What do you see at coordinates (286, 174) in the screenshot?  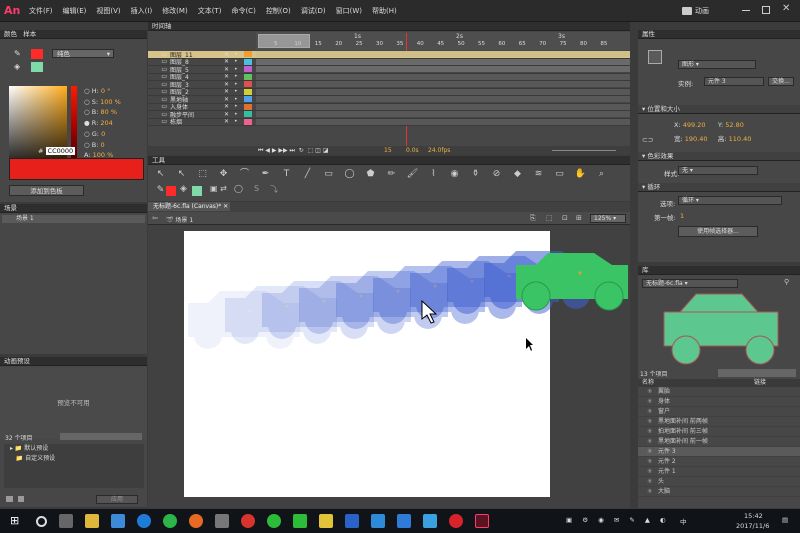 I see `text-tool-icon: T` at bounding box center [286, 174].